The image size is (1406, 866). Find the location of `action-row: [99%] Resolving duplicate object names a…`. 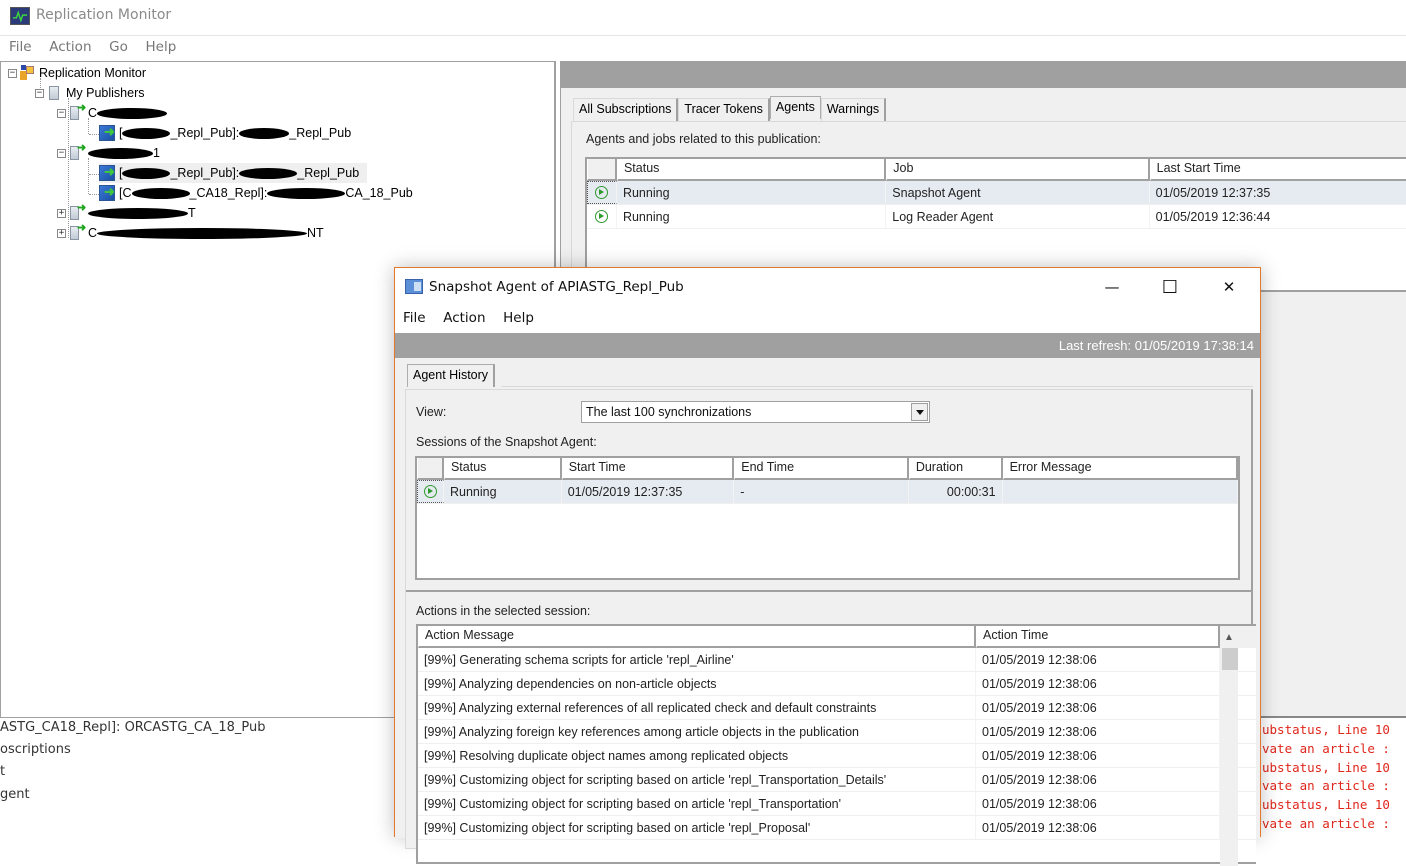

action-row: [99%] Resolving duplicate object names a… is located at coordinates (837, 756).